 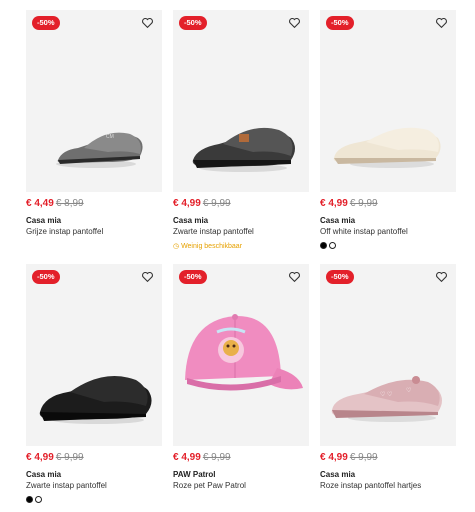 What do you see at coordinates (94, 101) in the screenshot?
I see `product-image-box: CM -50%` at bounding box center [94, 101].